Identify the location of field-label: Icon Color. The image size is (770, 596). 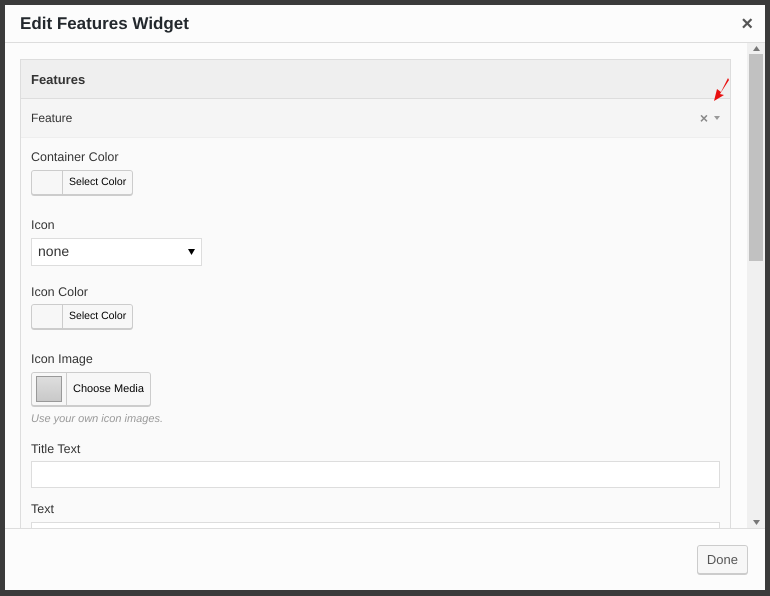
(60, 292).